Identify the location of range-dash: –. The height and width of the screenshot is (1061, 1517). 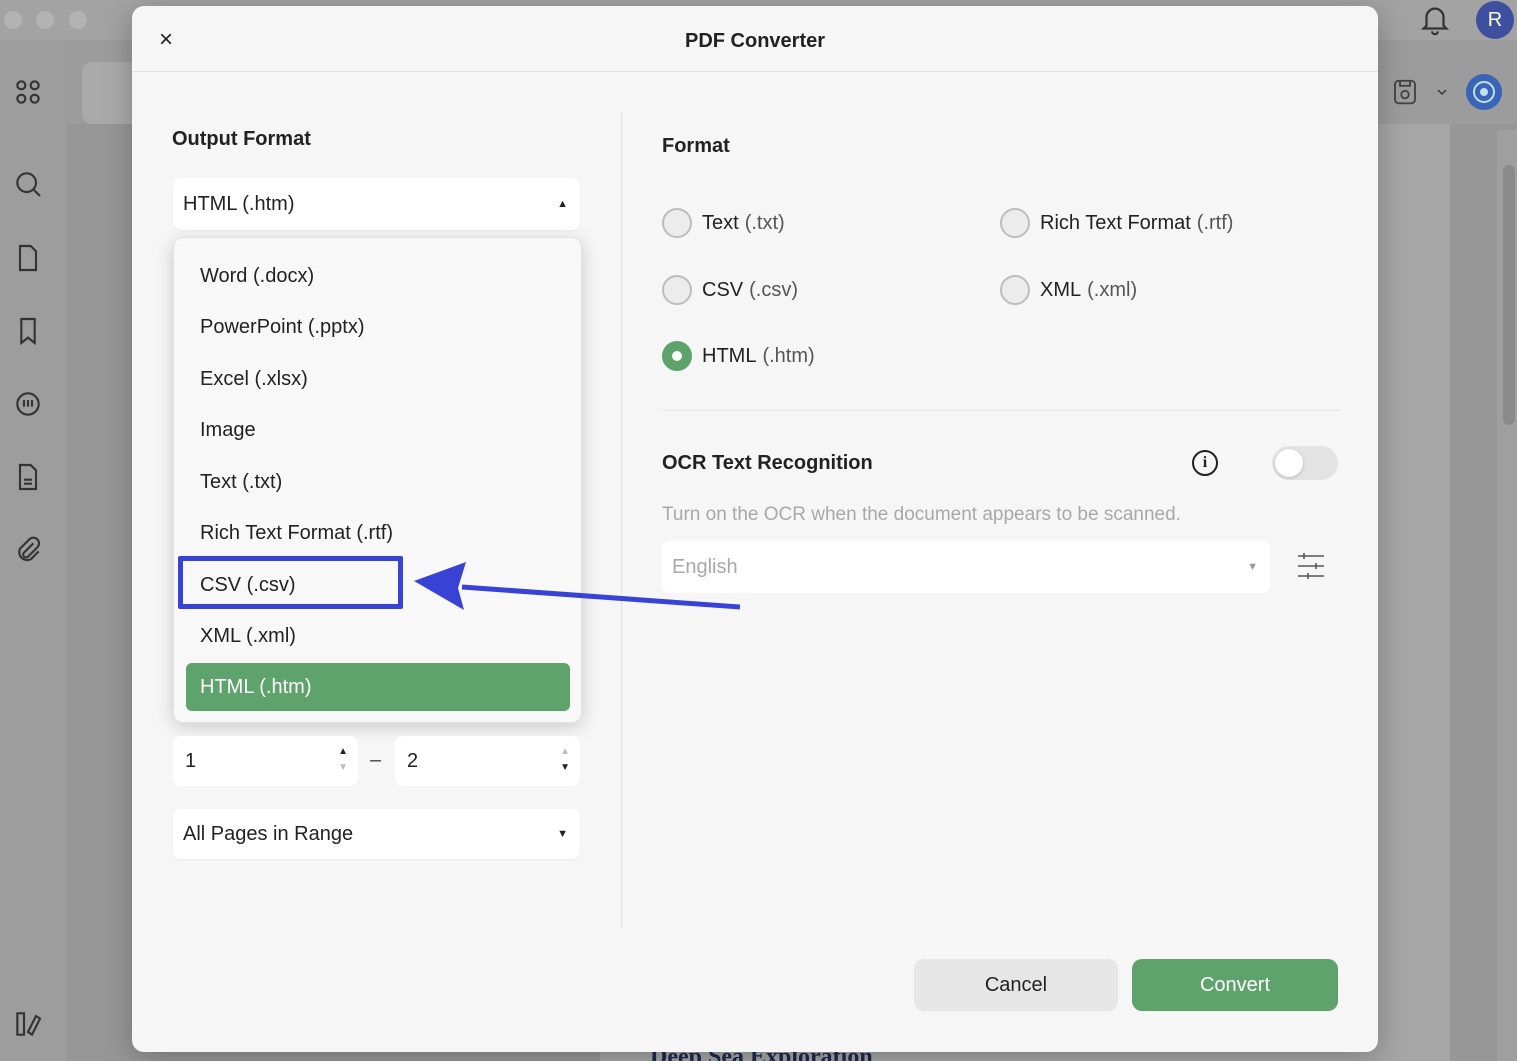
(376, 760).